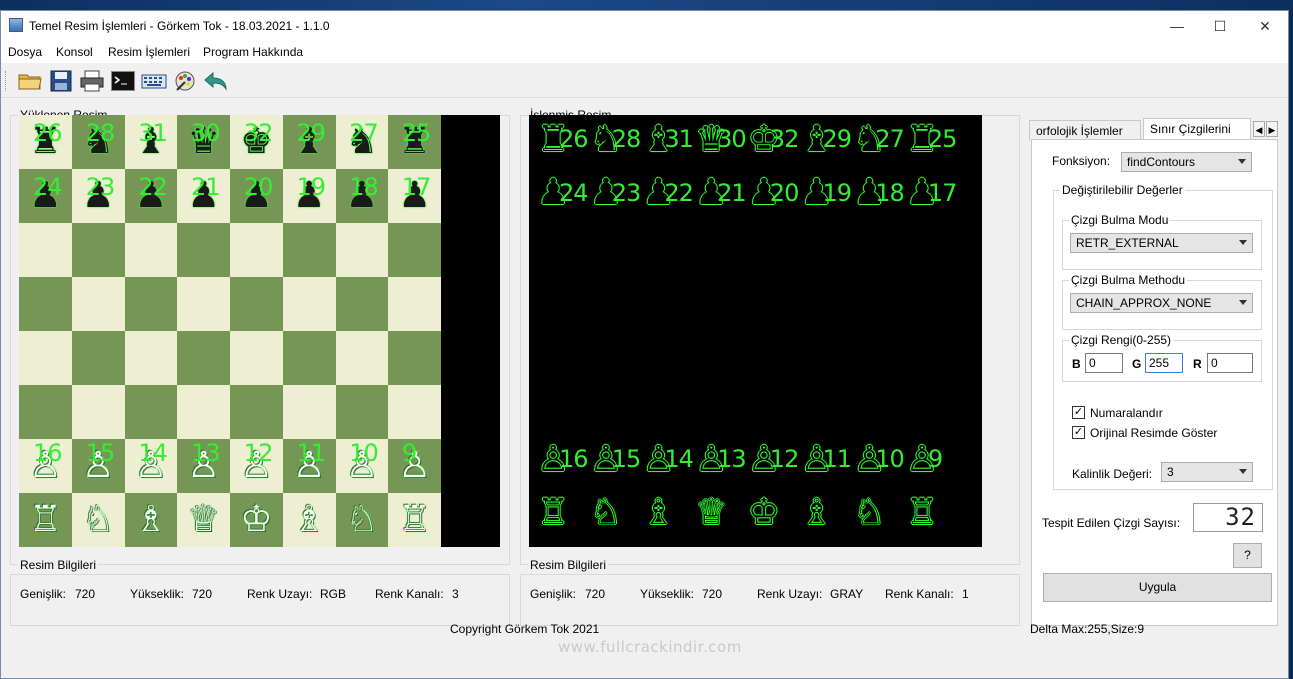 Image resolution: width=1293 pixels, height=679 pixels. I want to click on chess-piece: ♖, so click(45, 519).